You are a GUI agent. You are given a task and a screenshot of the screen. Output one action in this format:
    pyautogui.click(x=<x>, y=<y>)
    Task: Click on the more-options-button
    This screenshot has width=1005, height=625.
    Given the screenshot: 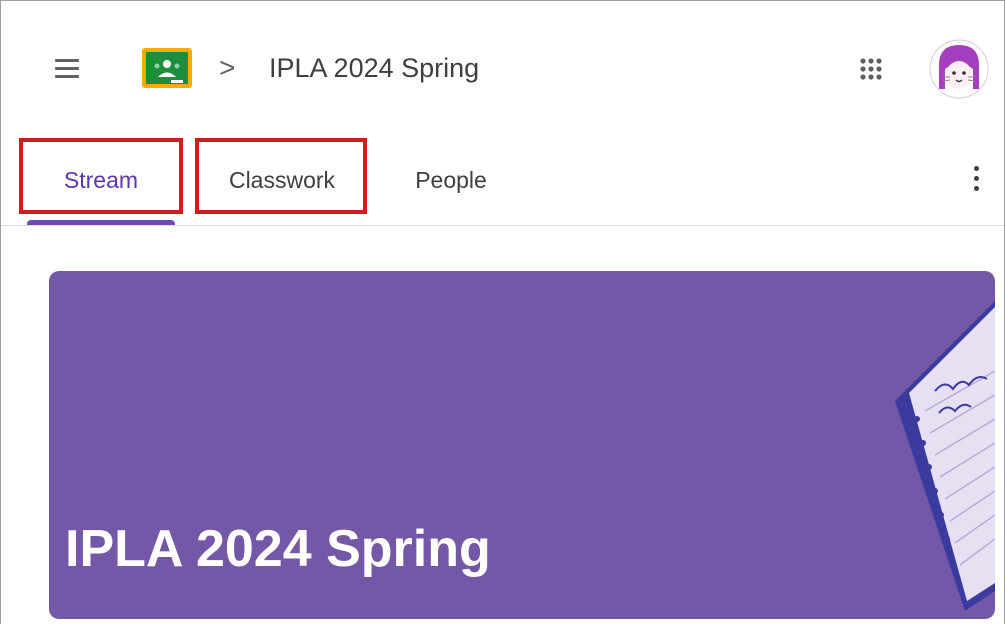 What is the action you would take?
    pyautogui.click(x=976, y=179)
    